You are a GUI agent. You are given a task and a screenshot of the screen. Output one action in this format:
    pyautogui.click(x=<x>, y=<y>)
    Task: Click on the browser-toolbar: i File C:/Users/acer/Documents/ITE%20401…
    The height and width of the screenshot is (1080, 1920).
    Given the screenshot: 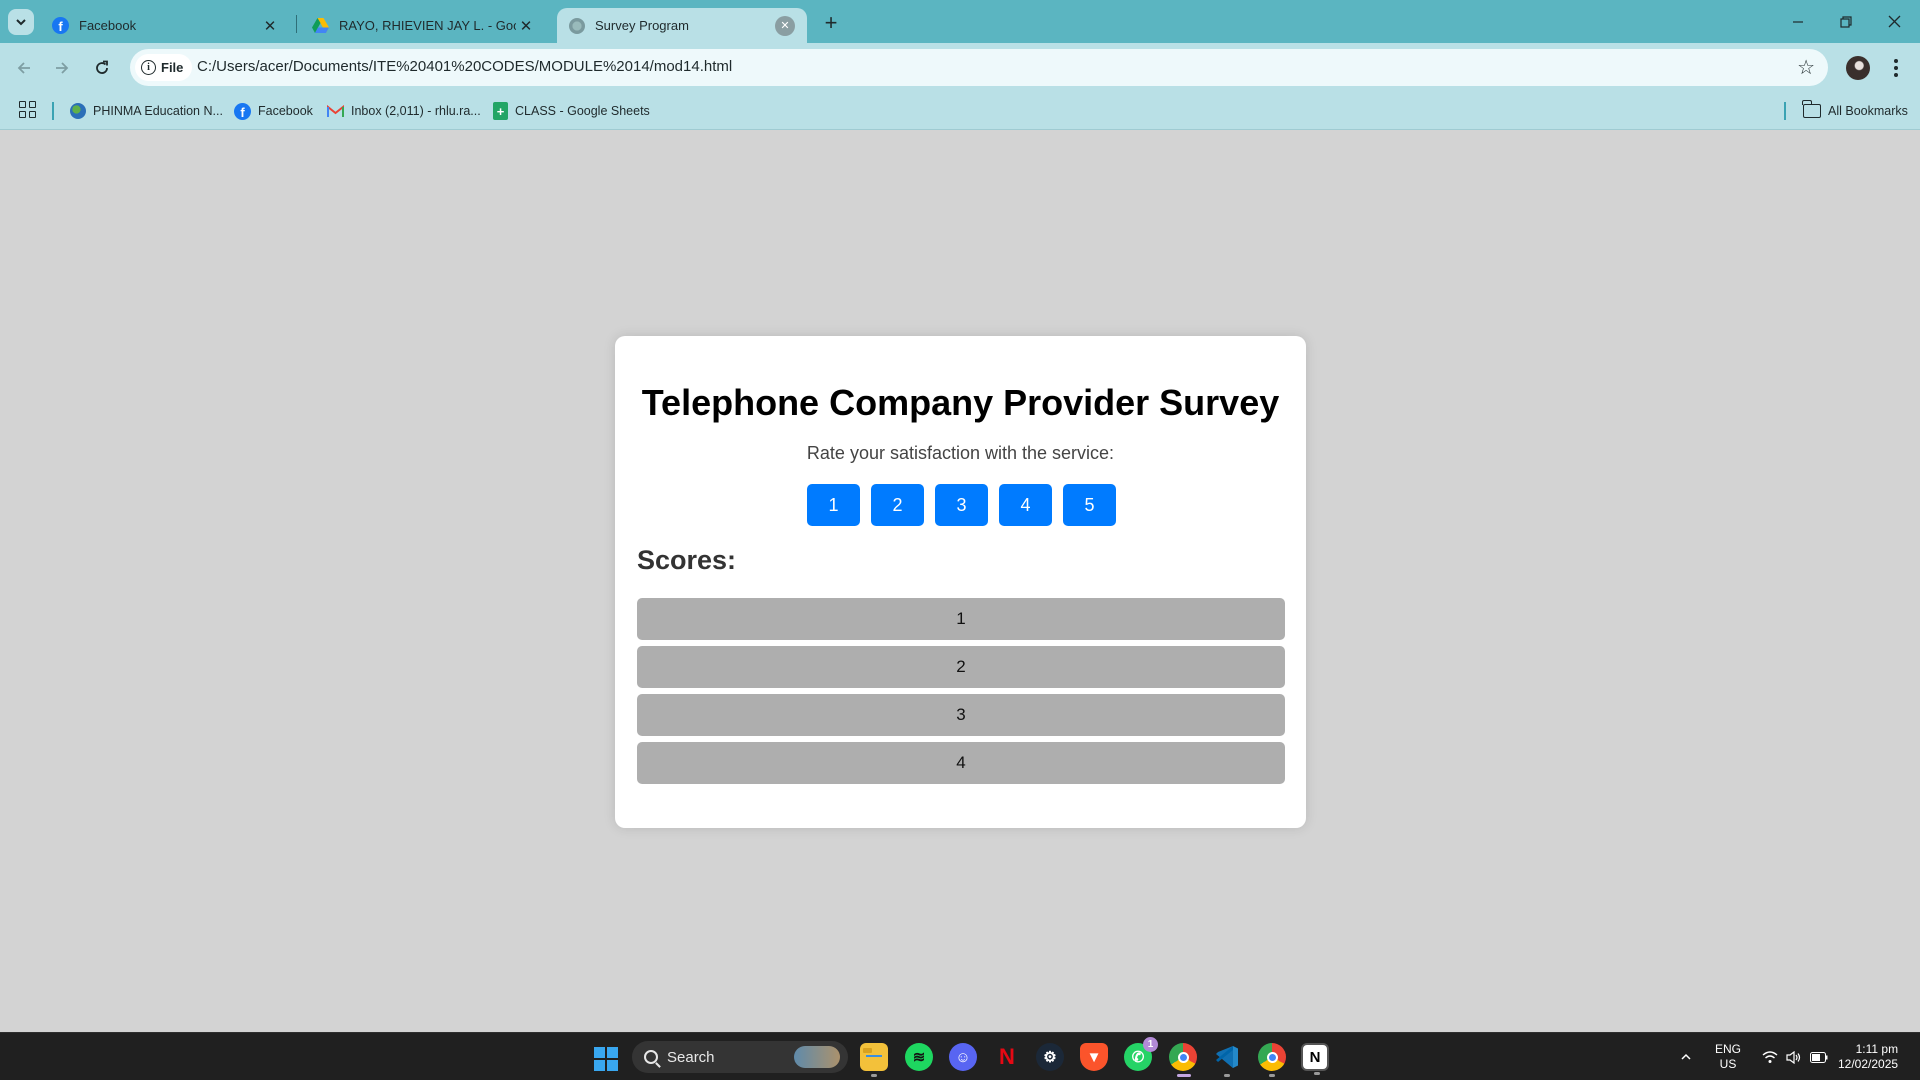 What is the action you would take?
    pyautogui.click(x=960, y=68)
    